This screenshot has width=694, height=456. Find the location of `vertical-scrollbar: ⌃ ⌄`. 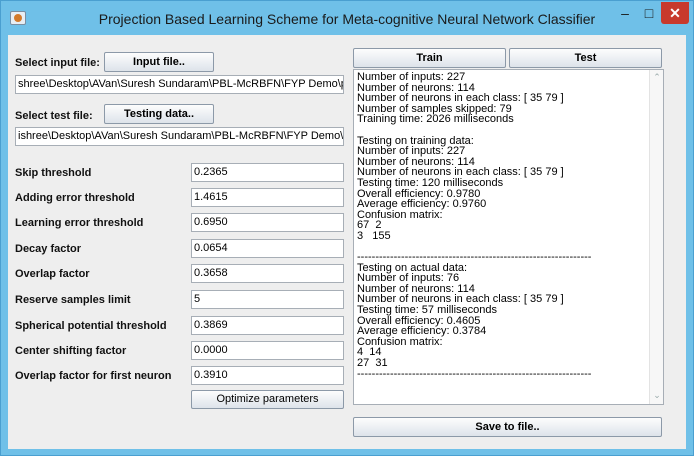

vertical-scrollbar: ⌃ ⌄ is located at coordinates (656, 237).